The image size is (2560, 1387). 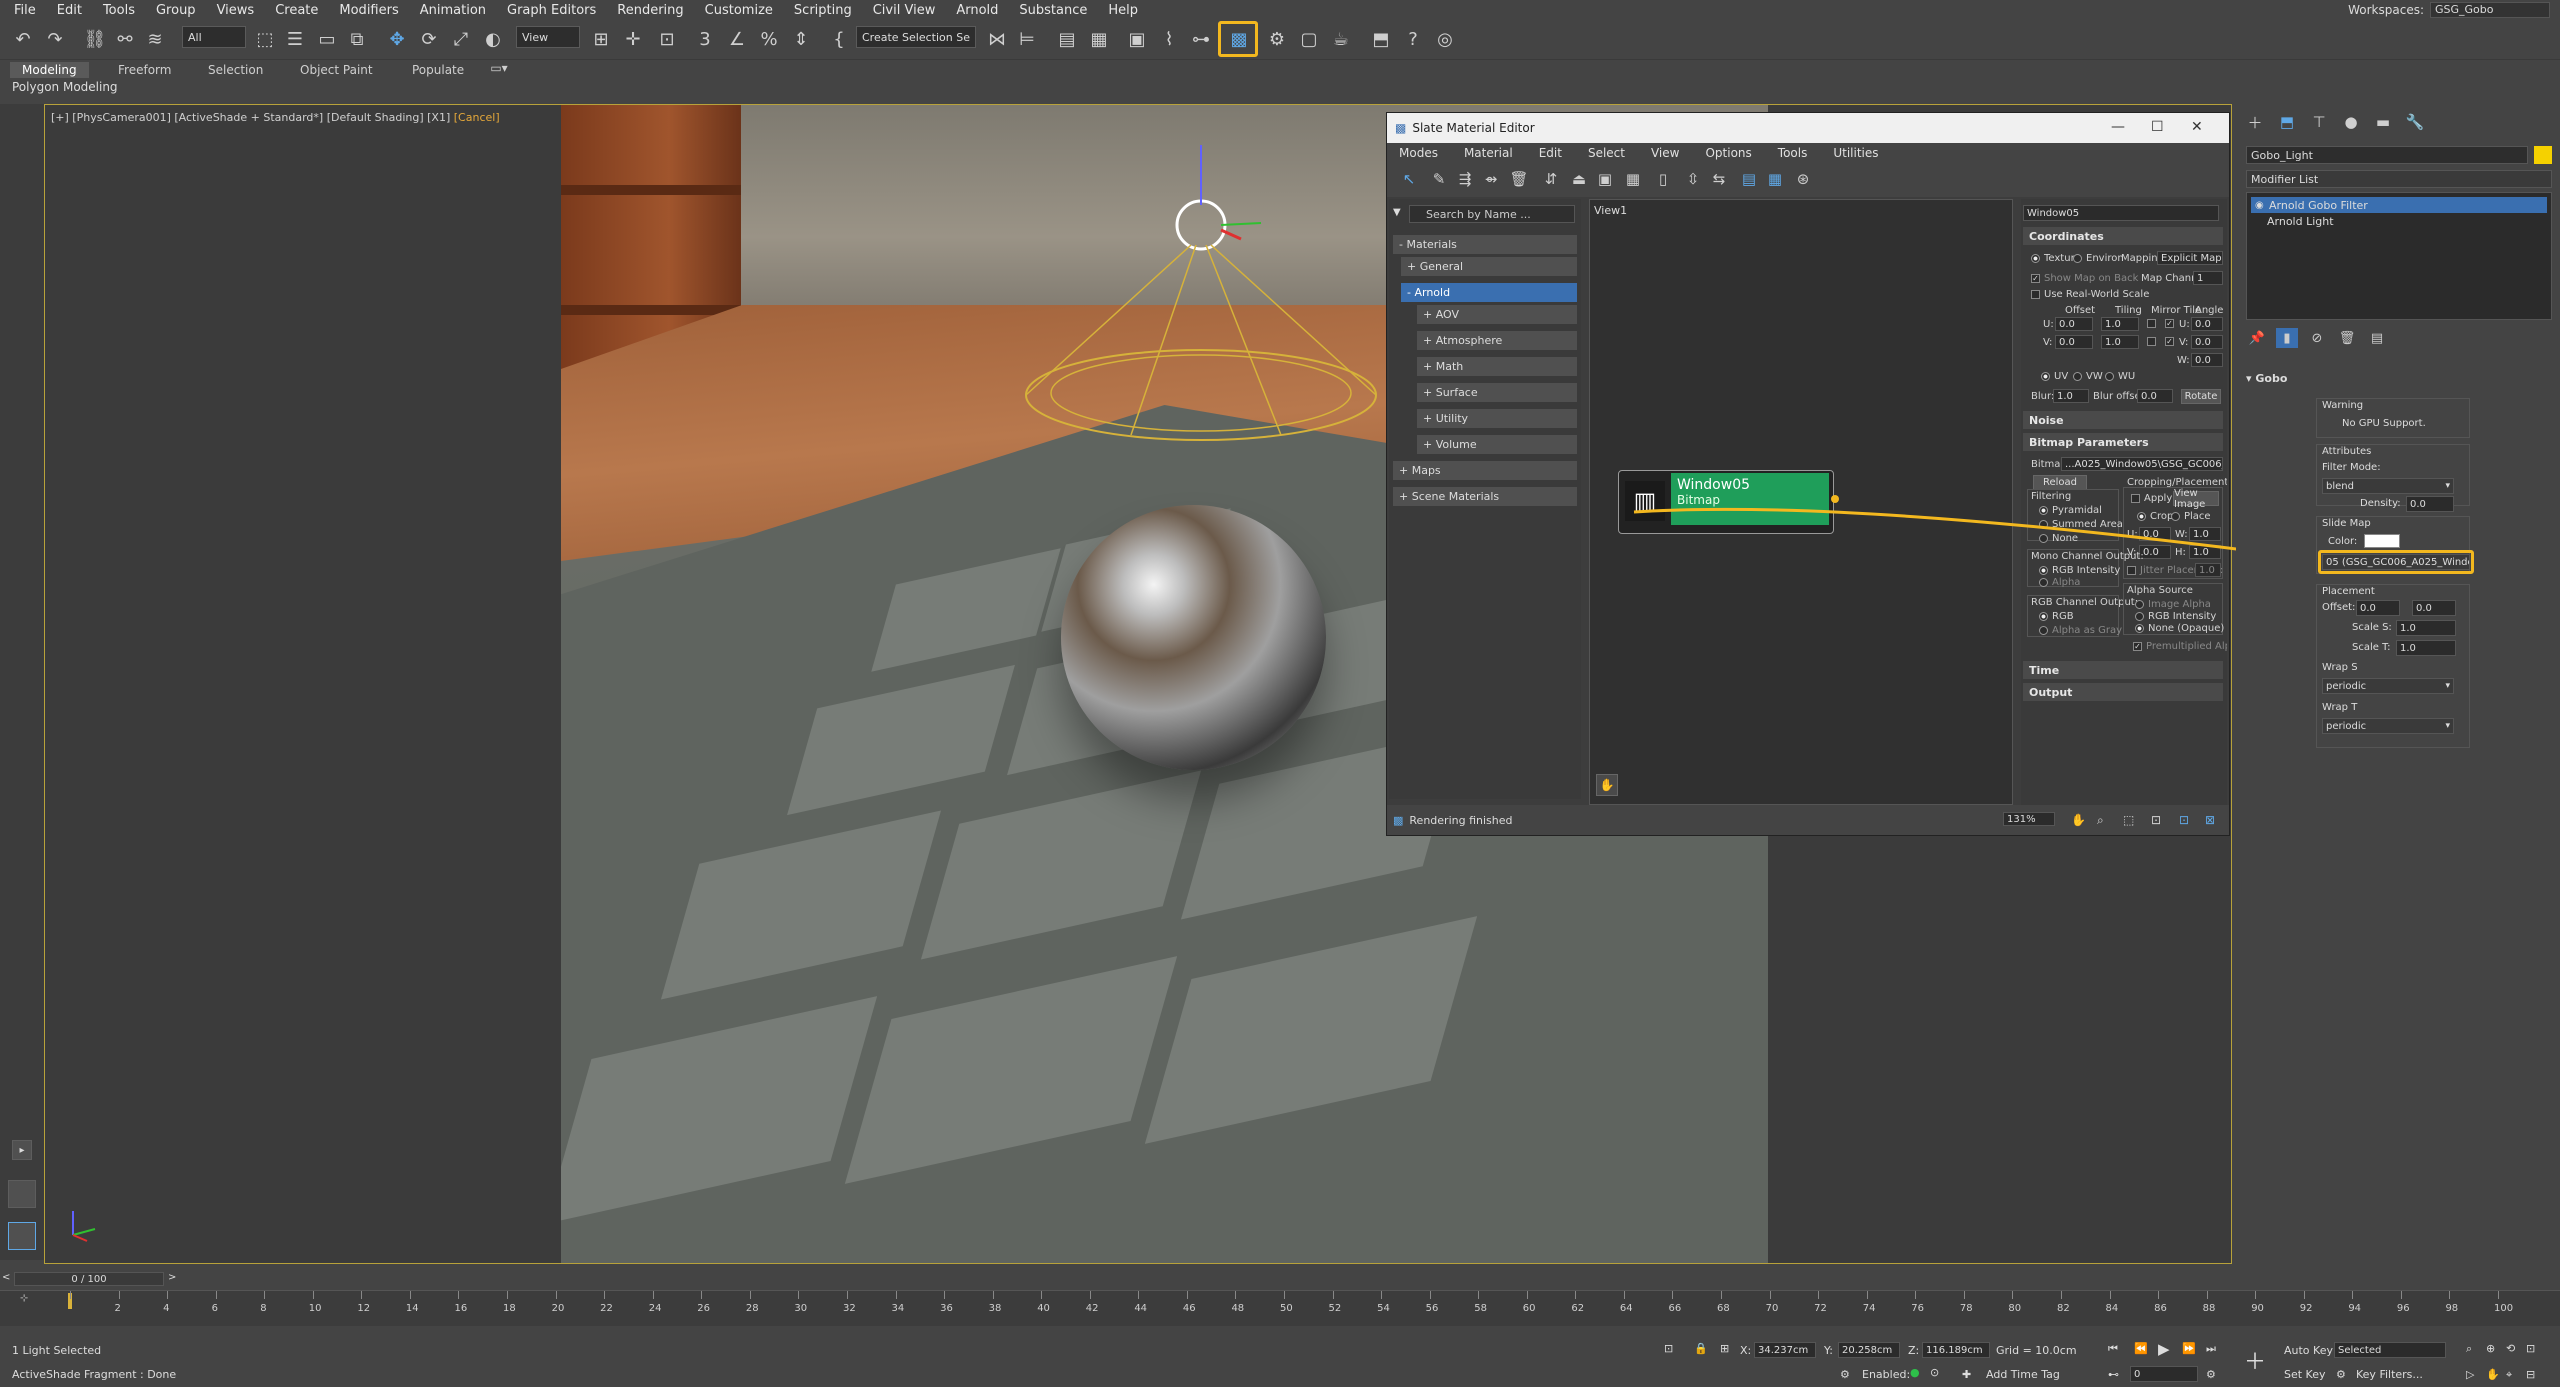 I want to click on menu-civil-view: Civil View, so click(x=909, y=10).